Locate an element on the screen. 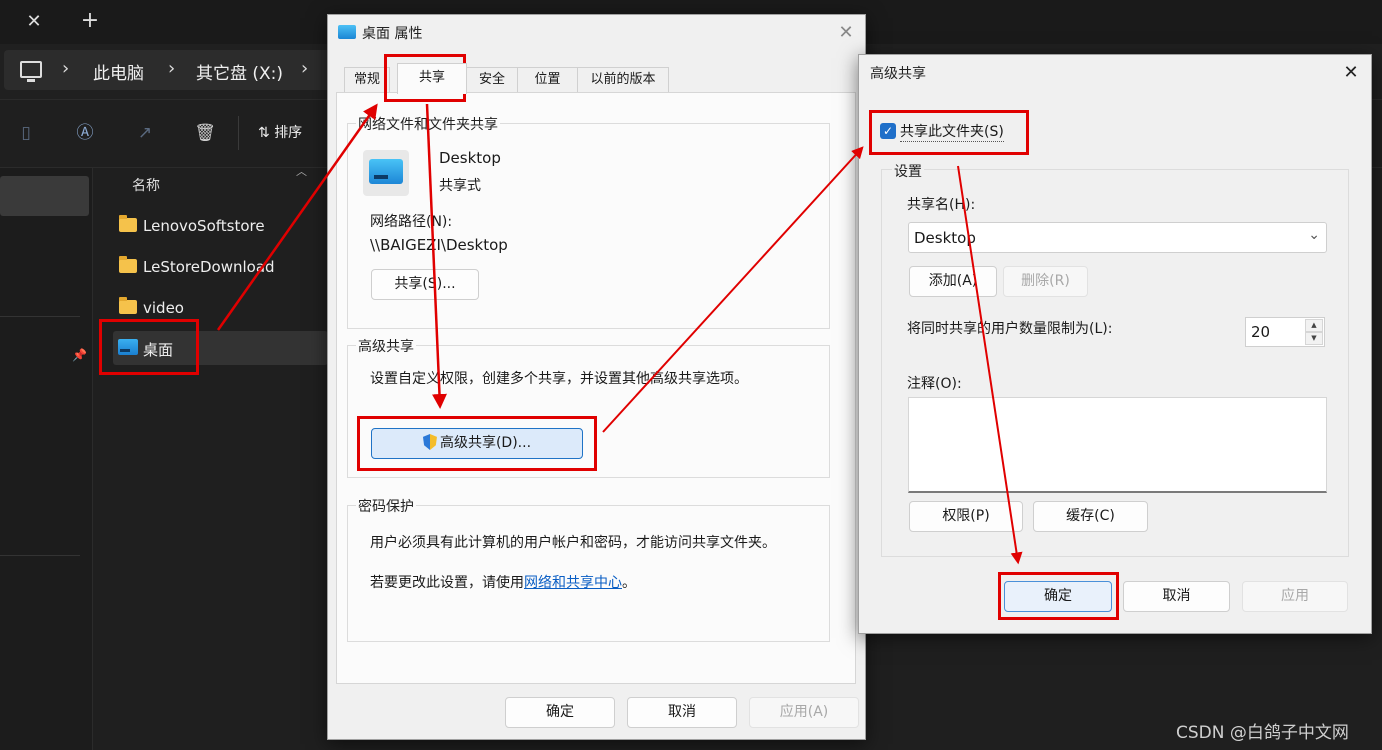 Image resolution: width=1382 pixels, height=750 pixels. share-name-value: Desktop is located at coordinates (945, 238).